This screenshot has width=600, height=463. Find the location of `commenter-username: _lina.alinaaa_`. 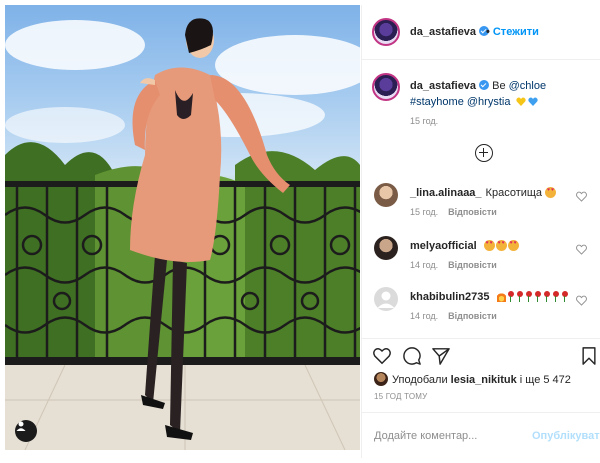

commenter-username: _lina.alinaaa_ is located at coordinates (446, 193).